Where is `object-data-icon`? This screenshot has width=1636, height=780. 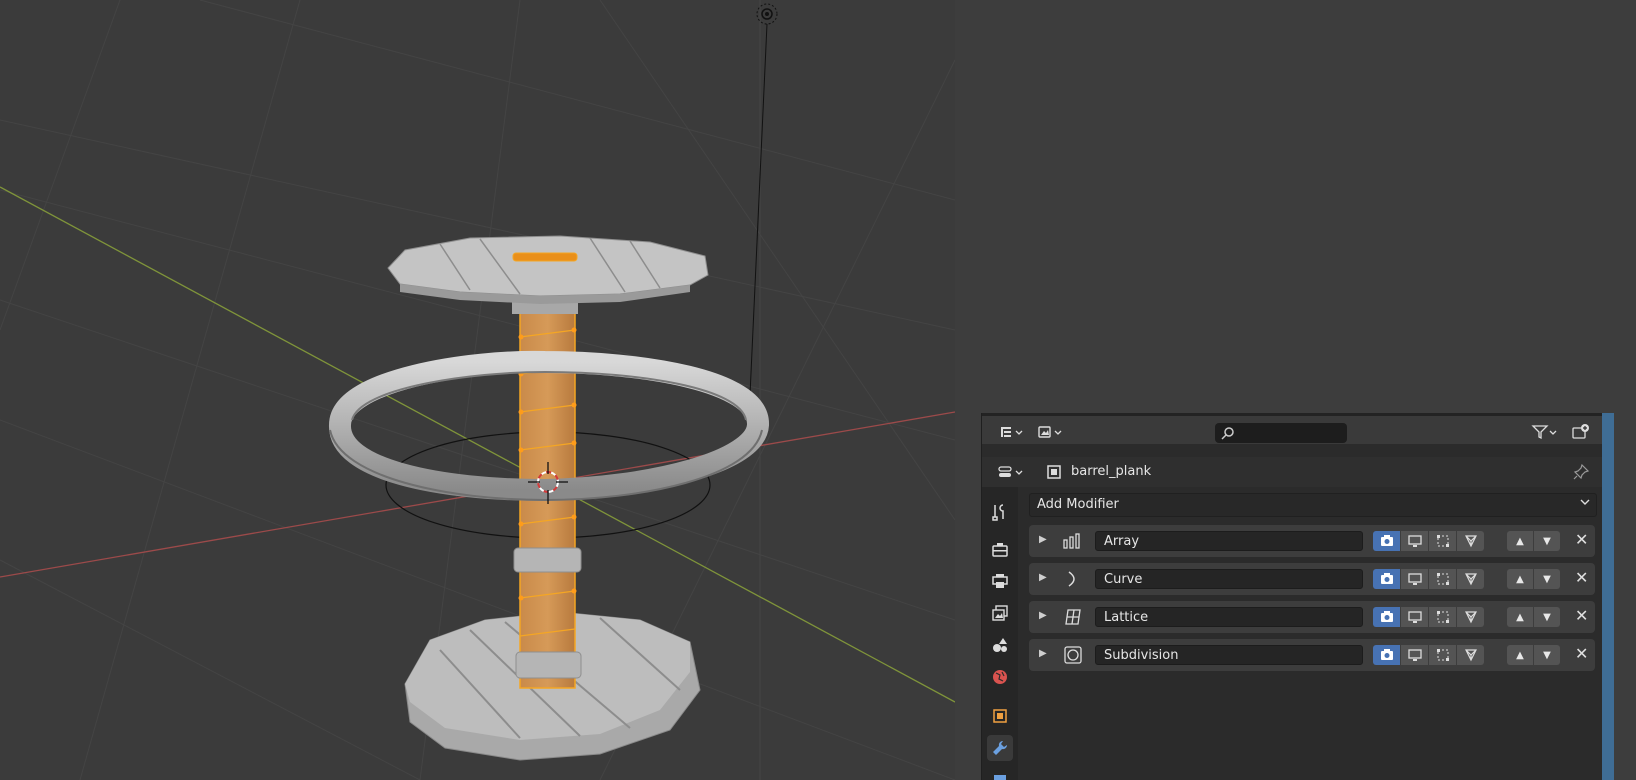
object-data-icon is located at coordinates (1054, 472).